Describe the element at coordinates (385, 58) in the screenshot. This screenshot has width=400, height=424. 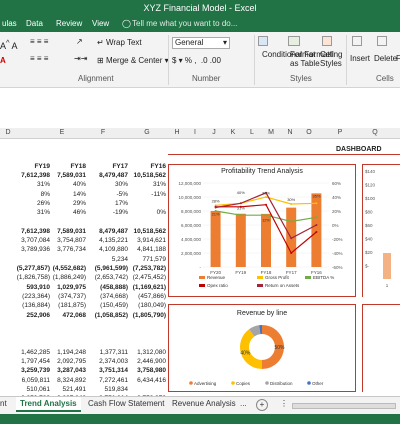
I see `delete-button: Delete` at that location.